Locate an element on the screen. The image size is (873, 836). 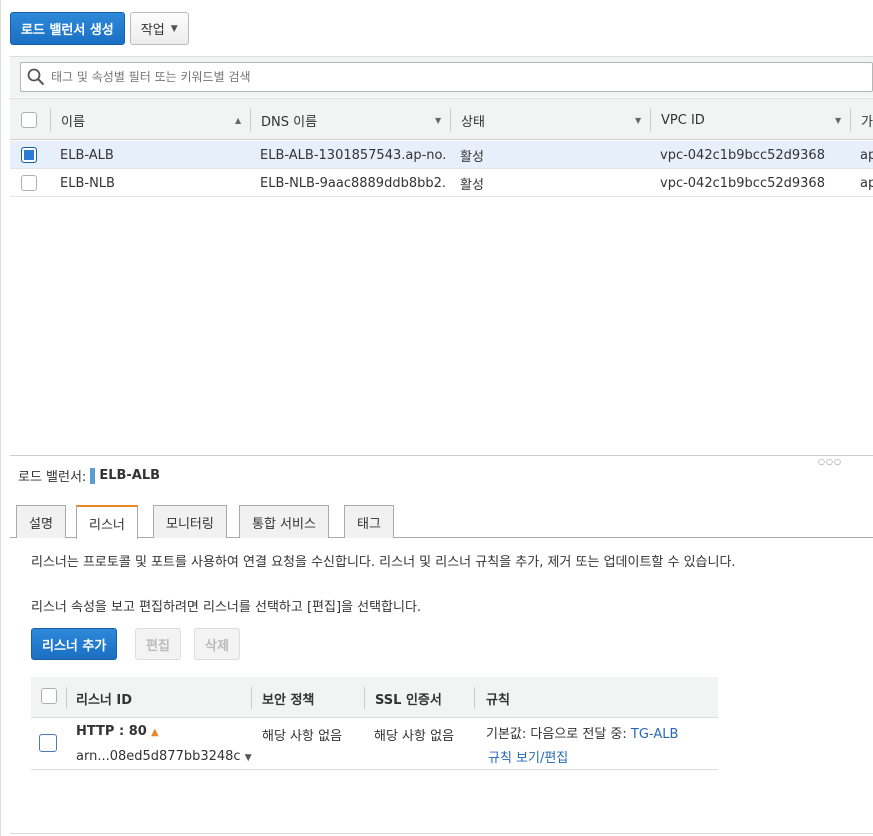
create-load-balancer-button: 로드 밸런서 생성 is located at coordinates (67, 28).